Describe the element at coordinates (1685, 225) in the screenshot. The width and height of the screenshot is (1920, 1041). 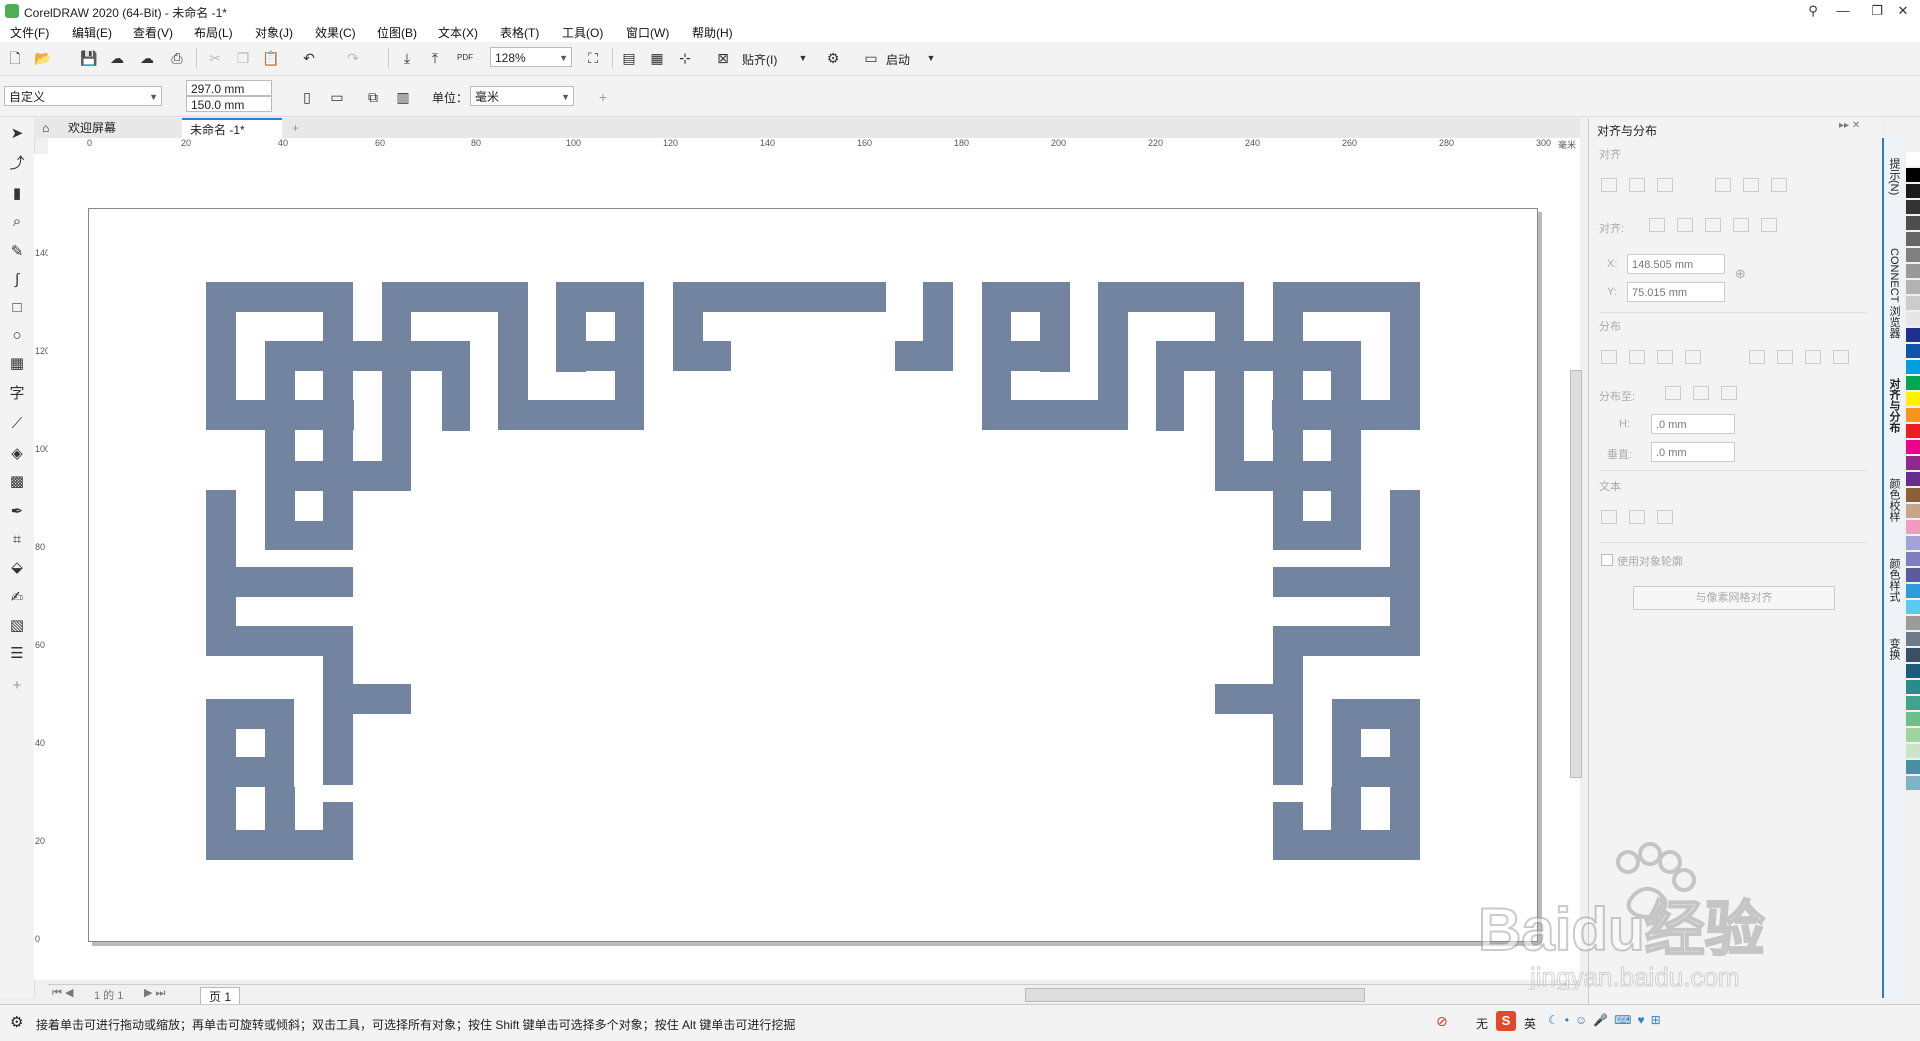
I see `align-selection-icon` at that location.